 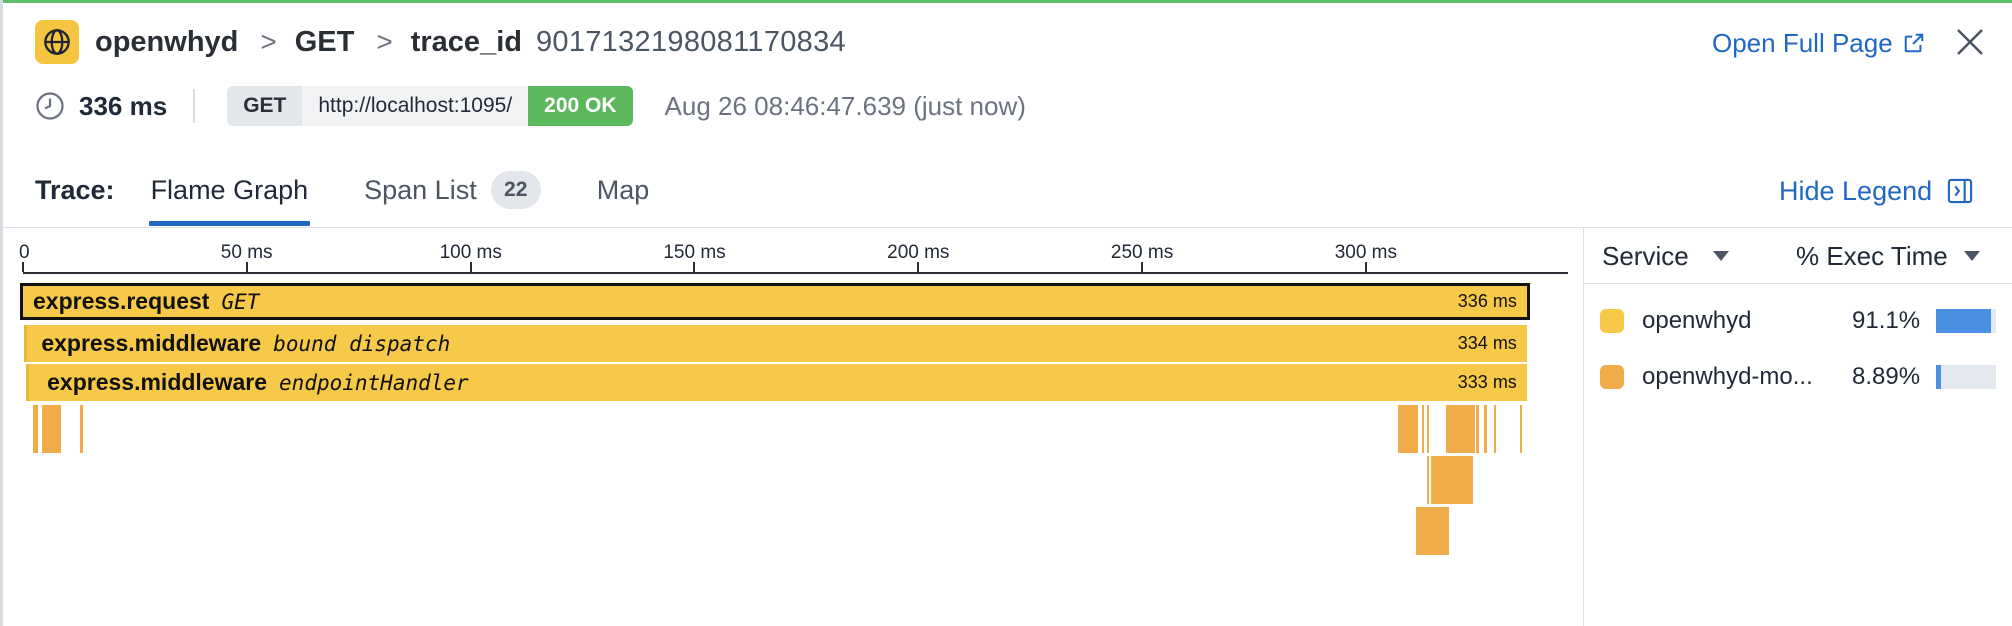 What do you see at coordinates (121, 301) in the screenshot?
I see `span-operation-name: express.request` at bounding box center [121, 301].